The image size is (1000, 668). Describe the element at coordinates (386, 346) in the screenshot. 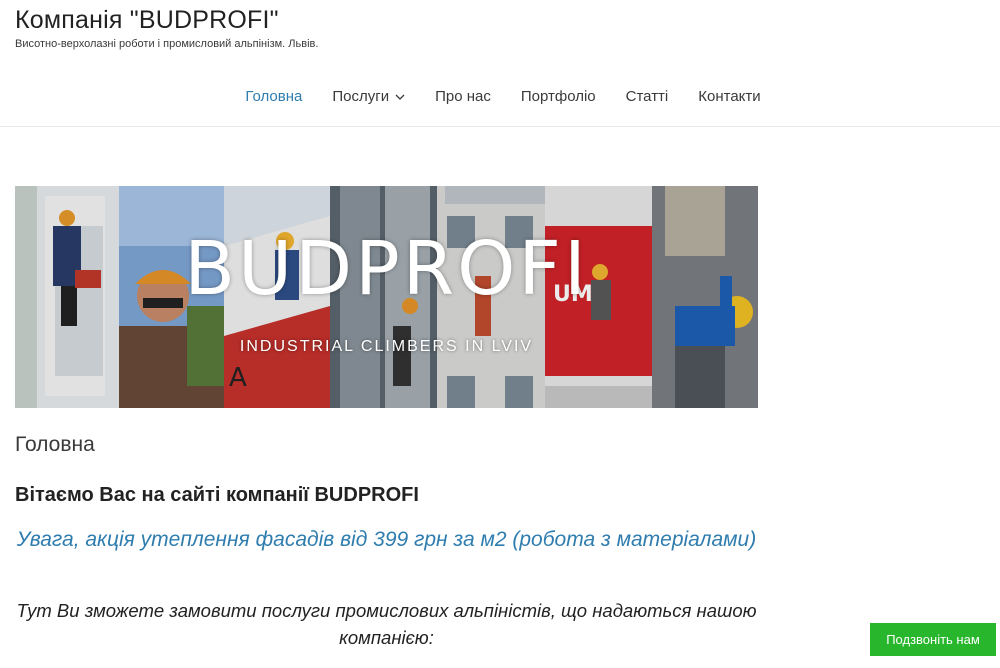

I see `hero-subtitle: INDUSTRIAL CLIMBERS IN LVIV` at that location.